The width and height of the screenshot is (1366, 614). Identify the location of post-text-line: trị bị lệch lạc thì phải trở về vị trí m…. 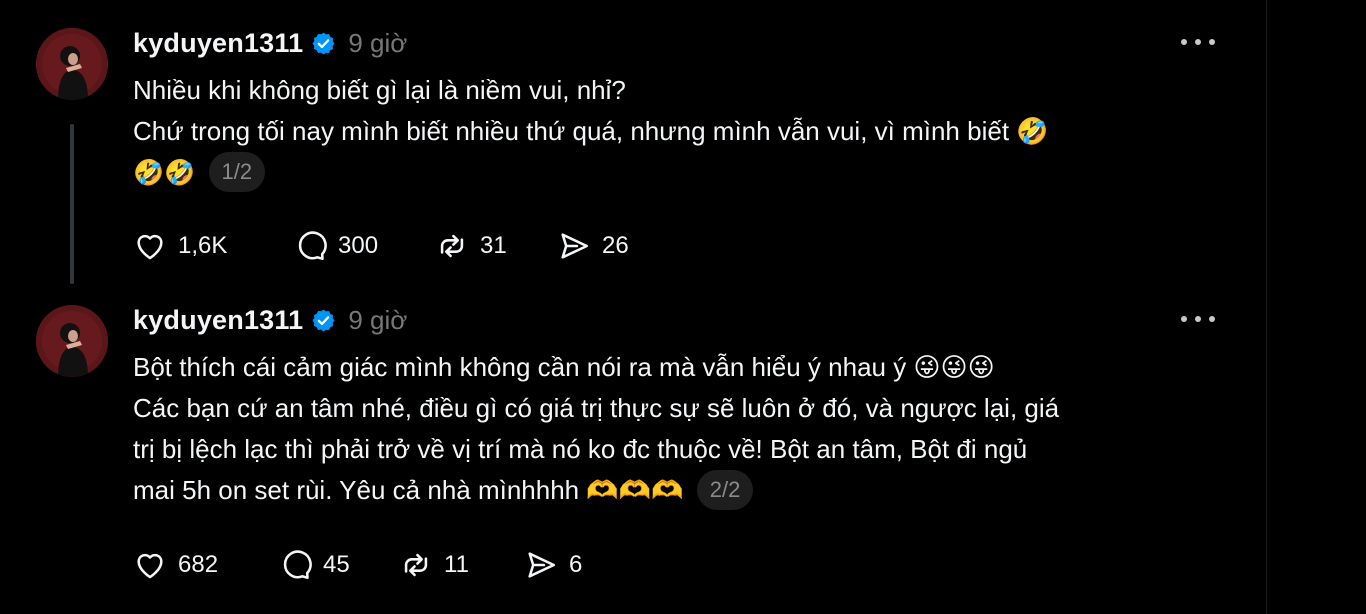
(580, 449).